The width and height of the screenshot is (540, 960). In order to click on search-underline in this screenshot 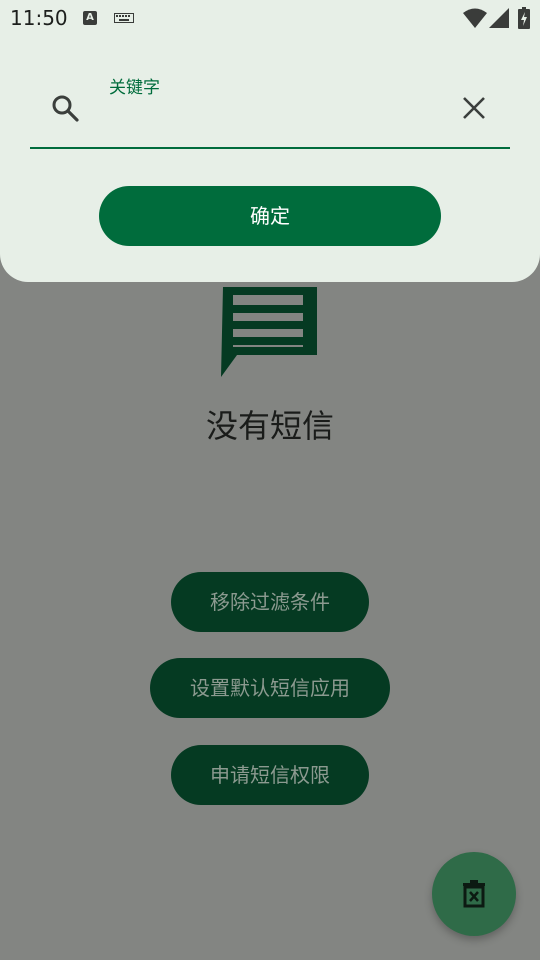, I will do `click(270, 148)`.